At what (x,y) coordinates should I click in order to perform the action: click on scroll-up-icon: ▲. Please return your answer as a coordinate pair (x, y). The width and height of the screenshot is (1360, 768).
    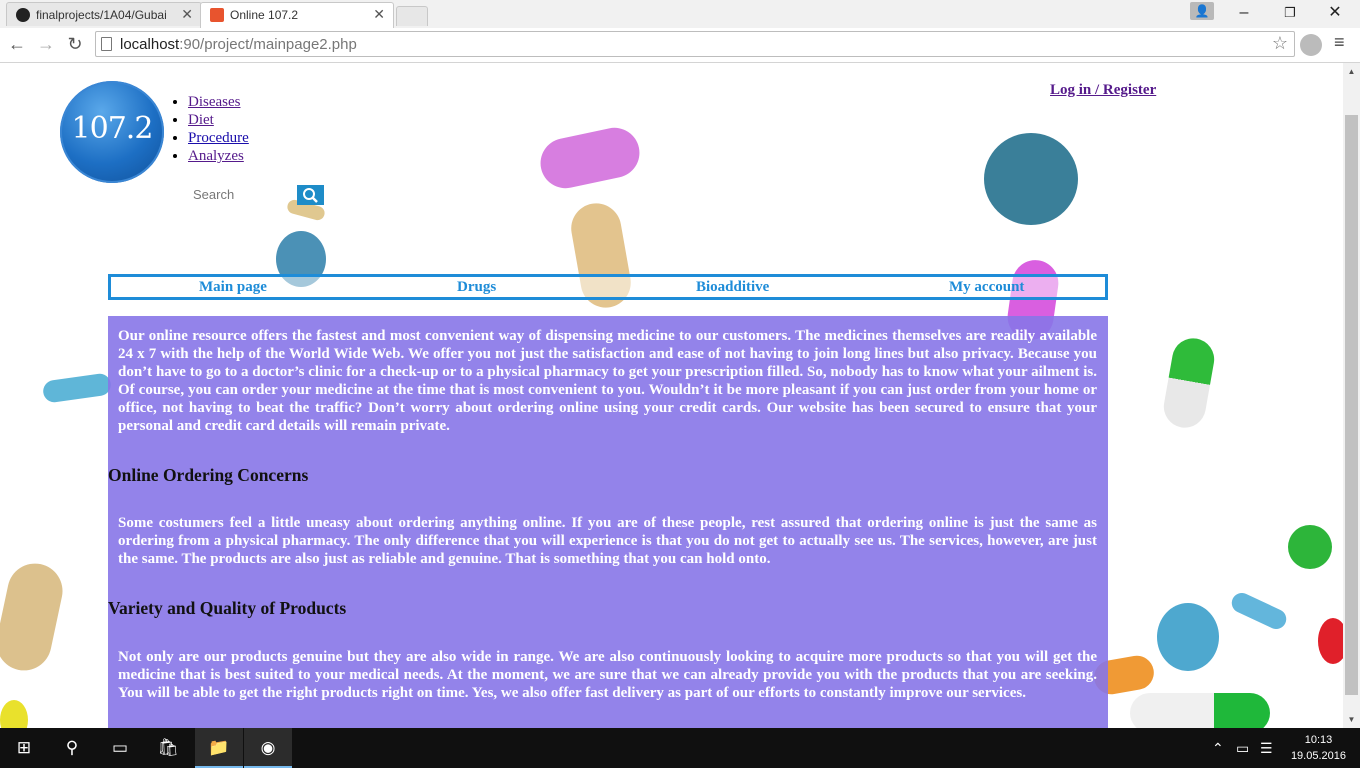
    Looking at the image, I should click on (1351, 71).